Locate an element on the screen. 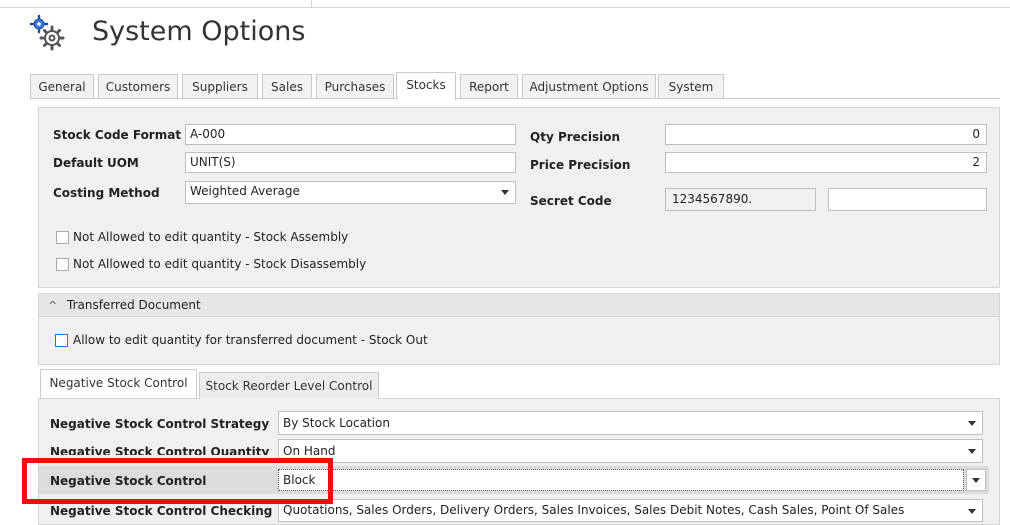 This screenshot has width=1010, height=525. tab-stocks: Stocks is located at coordinates (426, 86).